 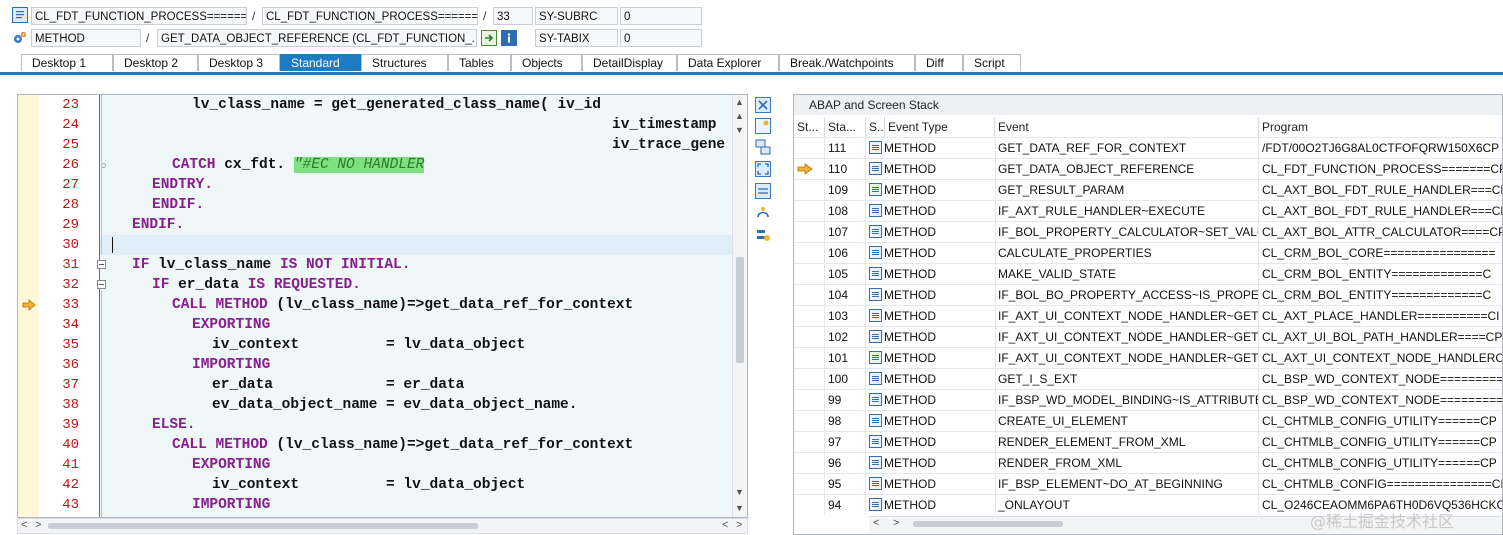 What do you see at coordinates (489, 38) in the screenshot?
I see `navigate-icon` at bounding box center [489, 38].